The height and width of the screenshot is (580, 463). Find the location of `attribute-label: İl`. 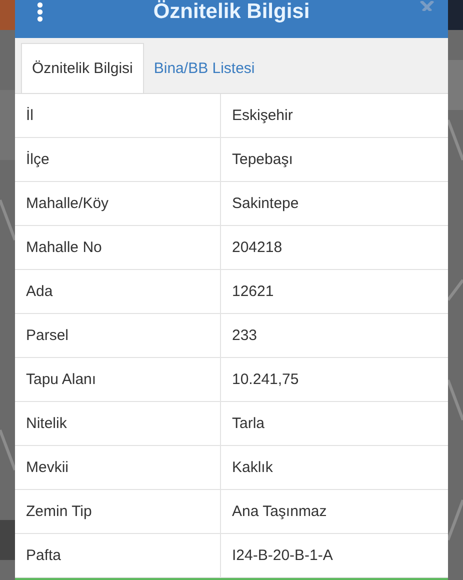

attribute-label: İl is located at coordinates (29, 116).